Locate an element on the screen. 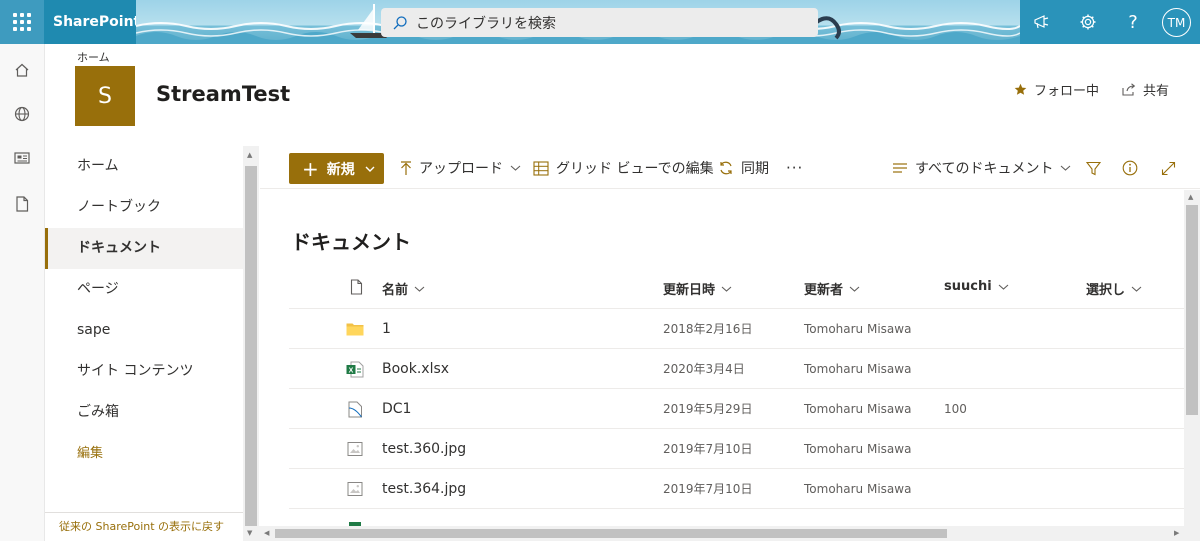  app-launcher-button is located at coordinates (22, 22).